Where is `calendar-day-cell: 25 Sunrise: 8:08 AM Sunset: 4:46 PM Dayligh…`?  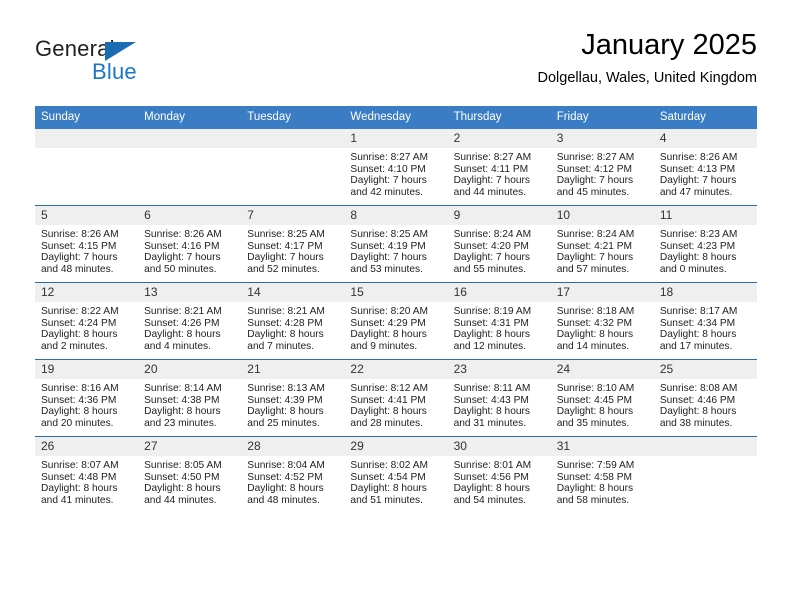 calendar-day-cell: 25 Sunrise: 8:08 AM Sunset: 4:46 PM Dayligh… is located at coordinates (705, 398).